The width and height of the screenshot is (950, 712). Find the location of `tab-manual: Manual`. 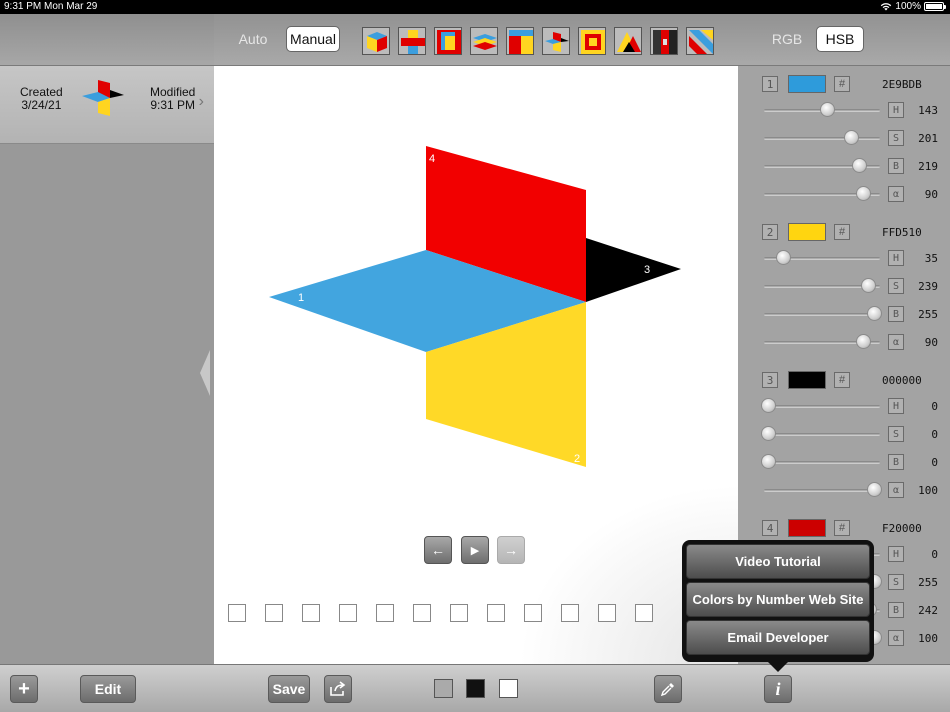

tab-manual: Manual is located at coordinates (313, 39).